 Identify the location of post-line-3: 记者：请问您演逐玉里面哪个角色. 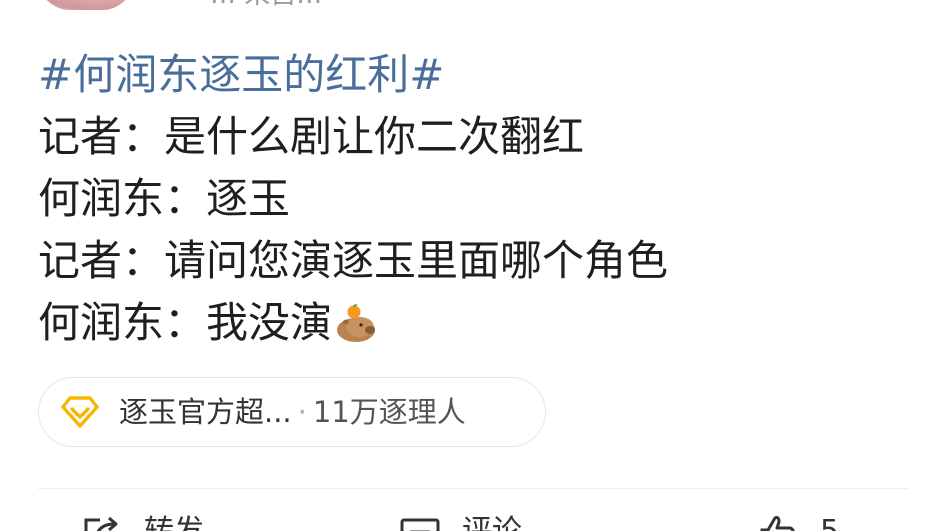
(353, 260).